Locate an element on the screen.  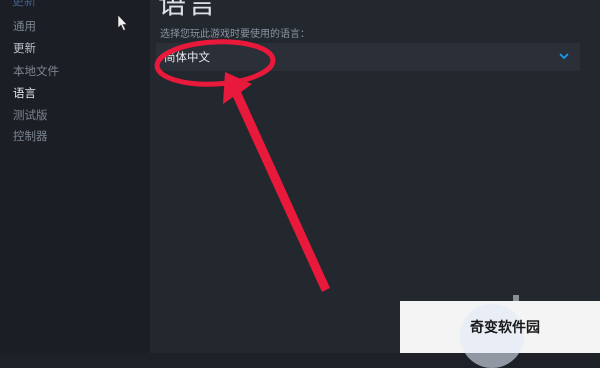
sidebar-cut-label: 更新 is located at coordinates (24, 4).